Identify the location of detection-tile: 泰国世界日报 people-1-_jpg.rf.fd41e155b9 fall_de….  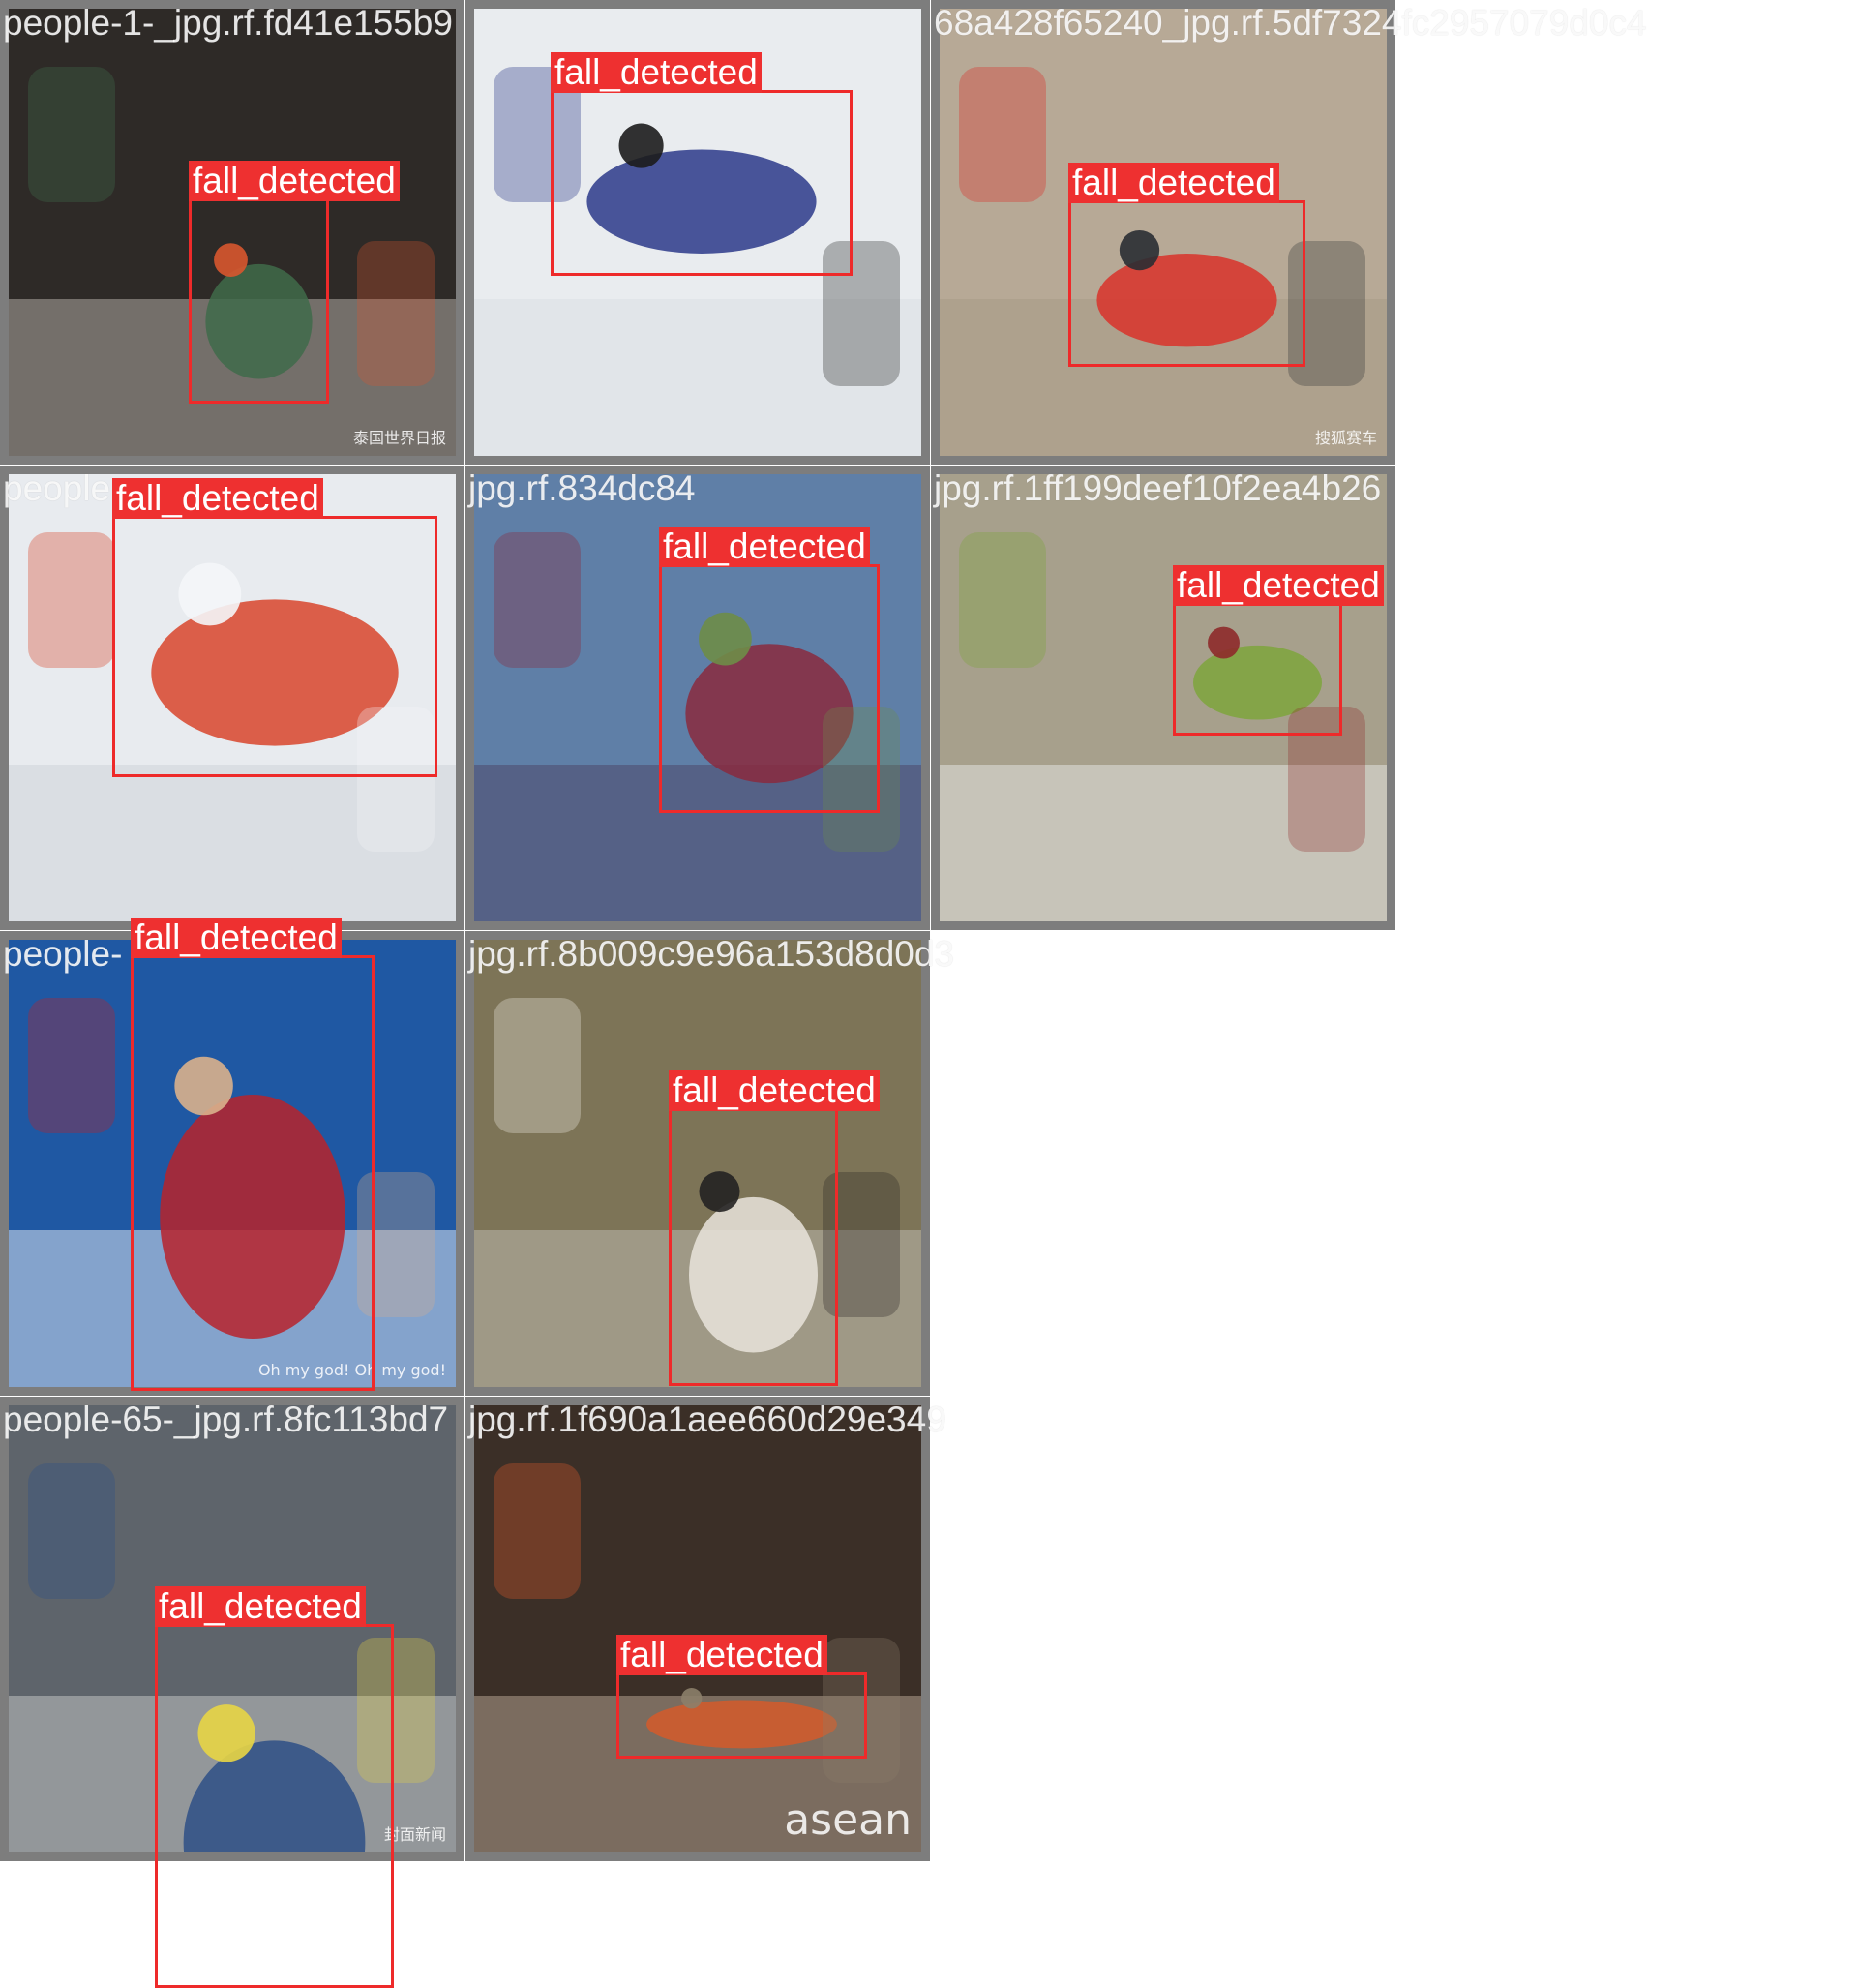
(232, 232).